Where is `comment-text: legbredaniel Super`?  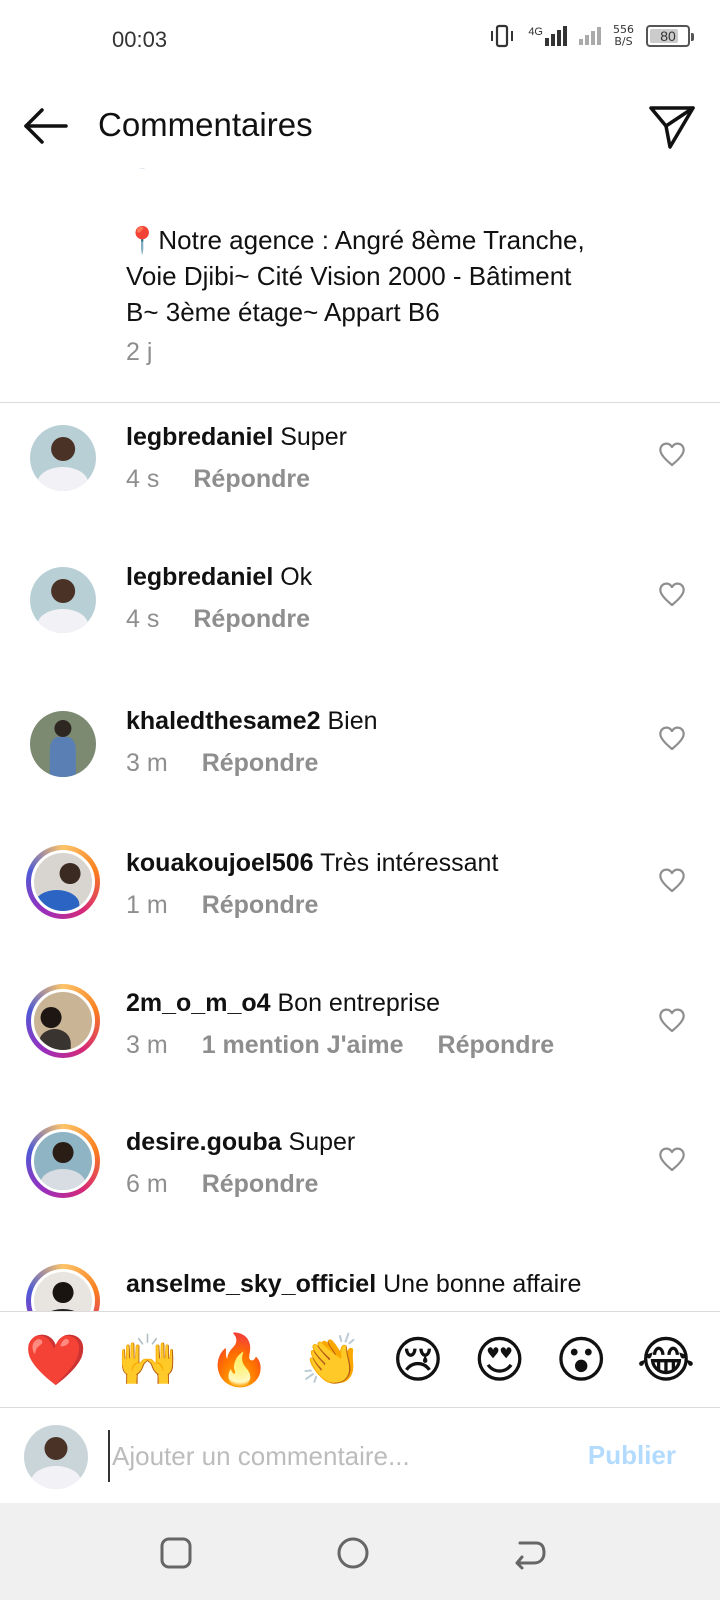
comment-text: legbredaniel Super is located at coordinates (236, 437).